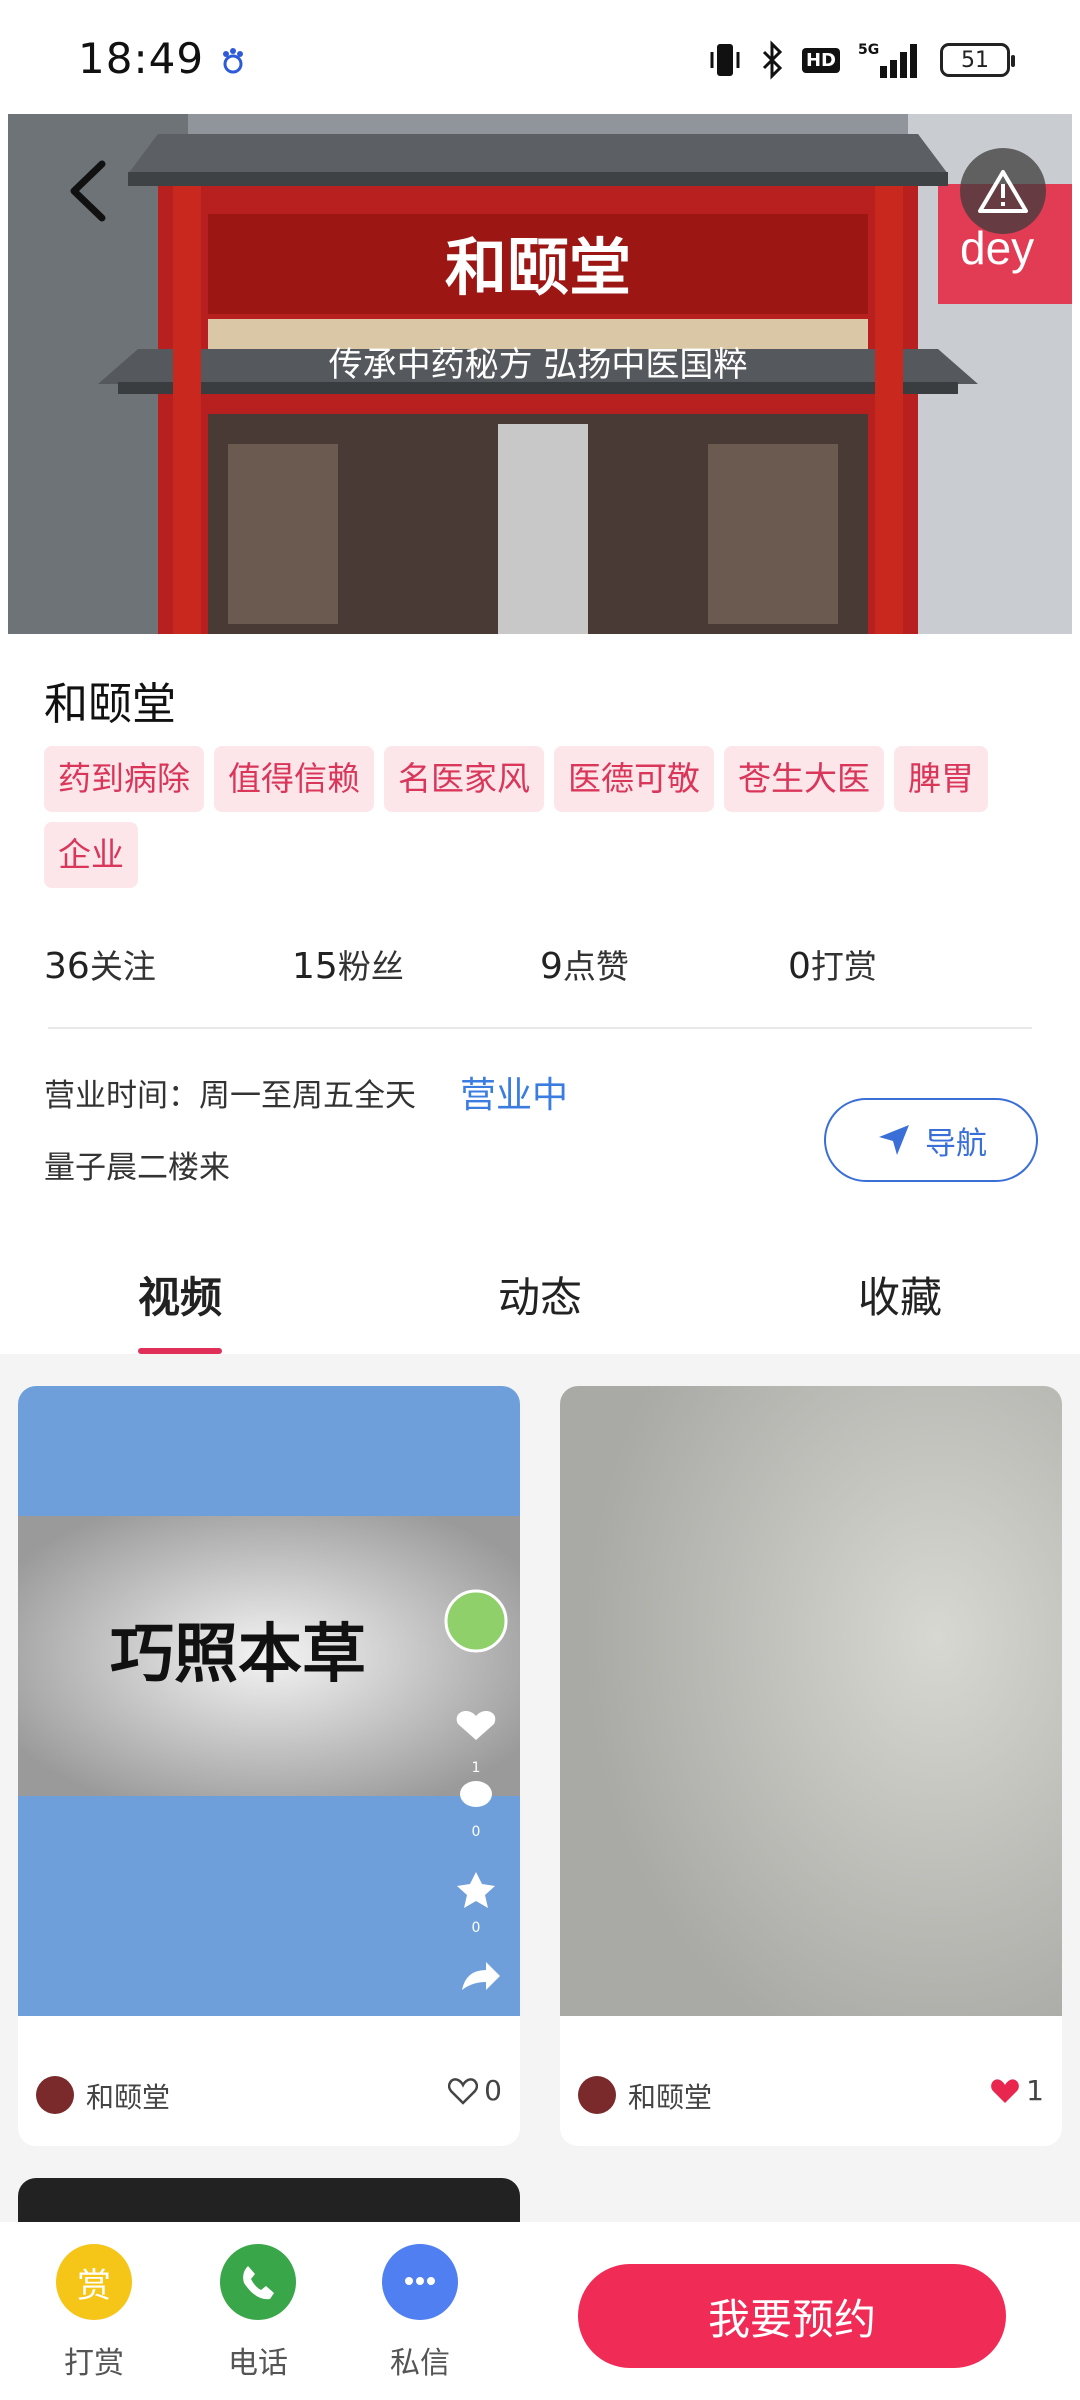 The width and height of the screenshot is (1080, 2400). What do you see at coordinates (420, 2313) in the screenshot?
I see `message-button: 私信` at bounding box center [420, 2313].